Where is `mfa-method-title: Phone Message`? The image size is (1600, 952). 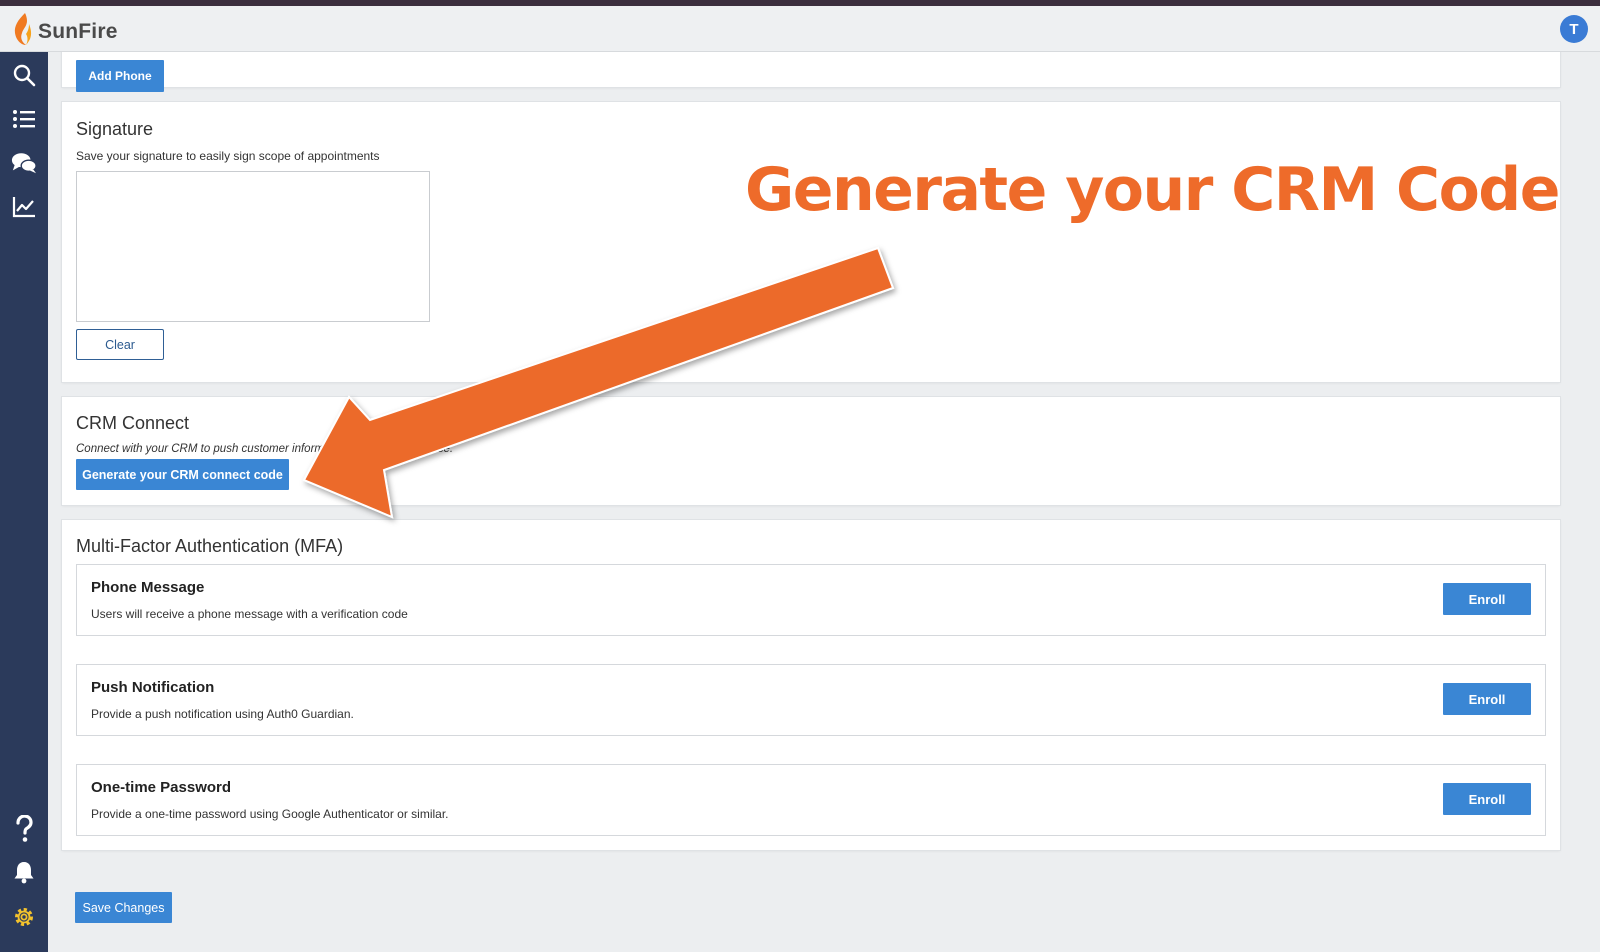 mfa-method-title: Phone Message is located at coordinates (148, 587).